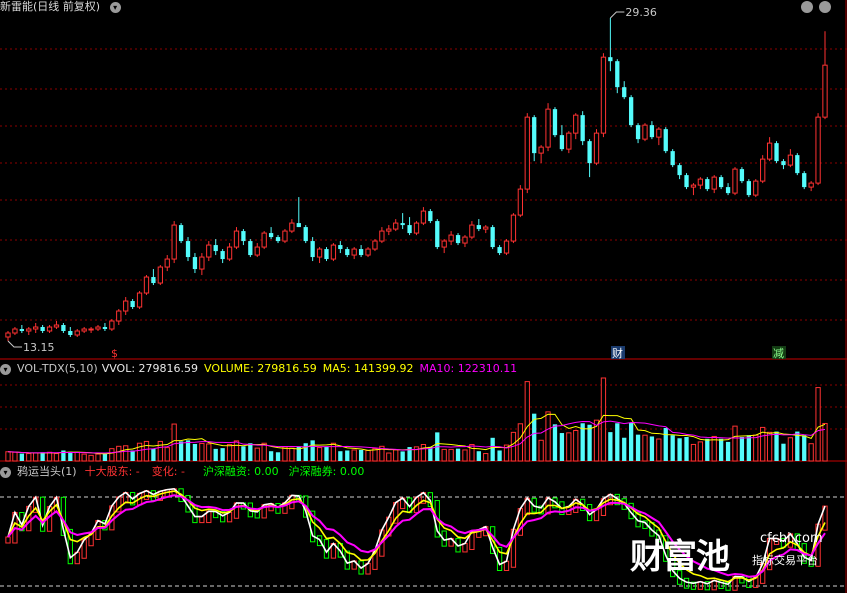 The height and width of the screenshot is (593, 847). Describe the element at coordinates (825, 7) in the screenshot. I see `window-close-icon` at that location.